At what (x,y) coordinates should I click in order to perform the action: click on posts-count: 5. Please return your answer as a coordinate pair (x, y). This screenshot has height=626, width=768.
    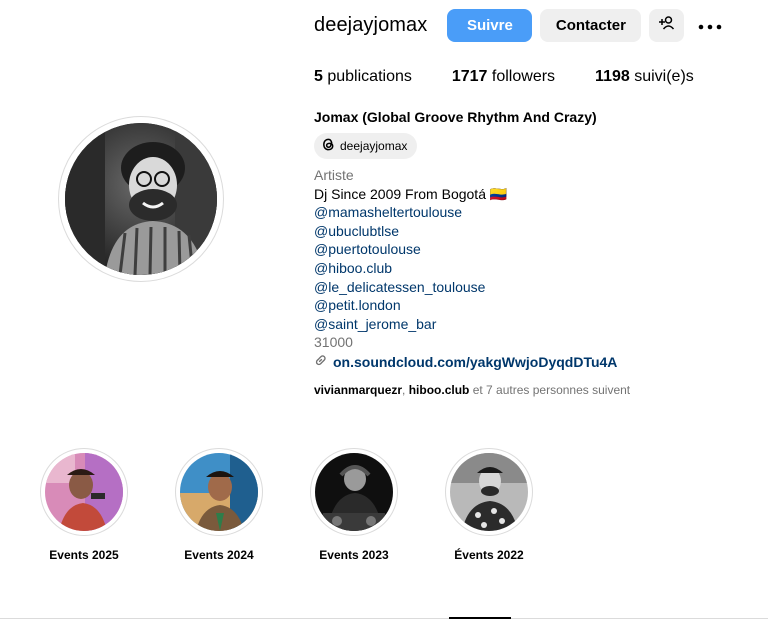
    Looking at the image, I should click on (318, 76).